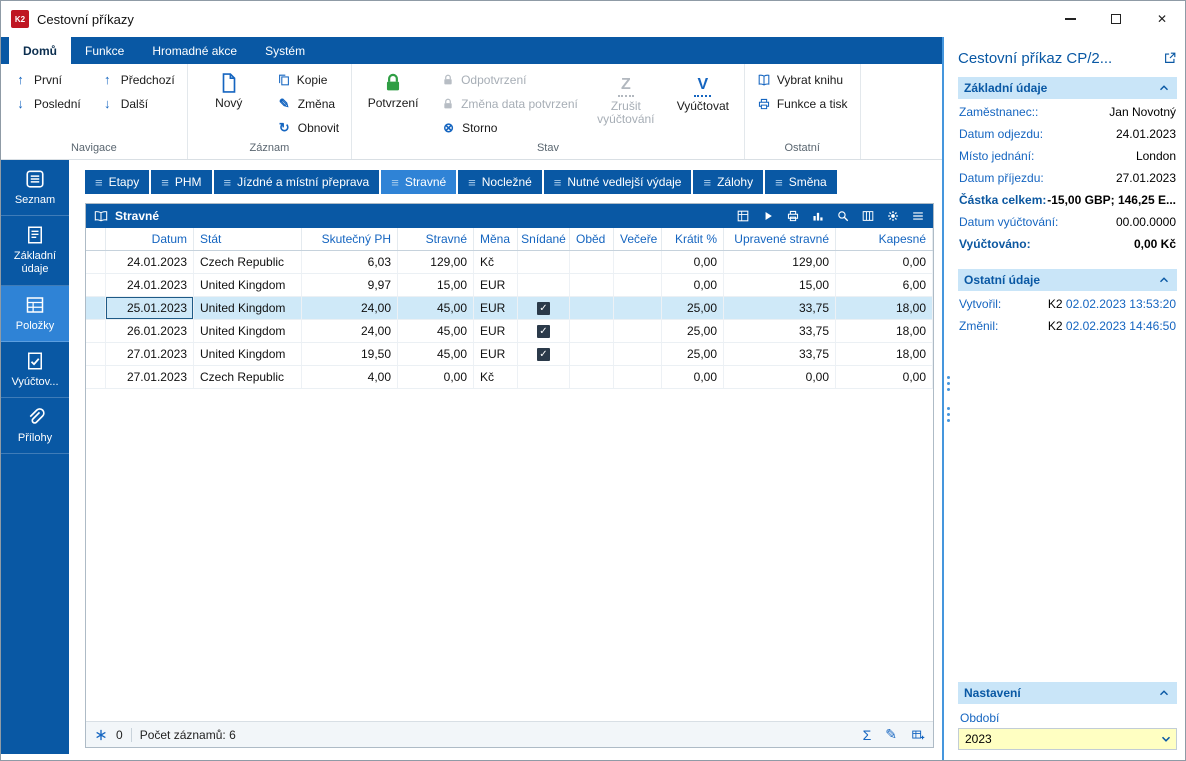 The width and height of the screenshot is (1186, 761). I want to click on lock-calendar-gray-icon, so click(448, 104).